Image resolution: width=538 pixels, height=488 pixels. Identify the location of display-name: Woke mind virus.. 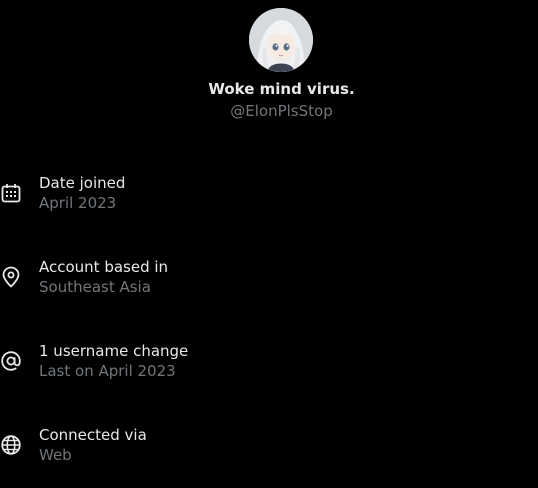
(281, 89).